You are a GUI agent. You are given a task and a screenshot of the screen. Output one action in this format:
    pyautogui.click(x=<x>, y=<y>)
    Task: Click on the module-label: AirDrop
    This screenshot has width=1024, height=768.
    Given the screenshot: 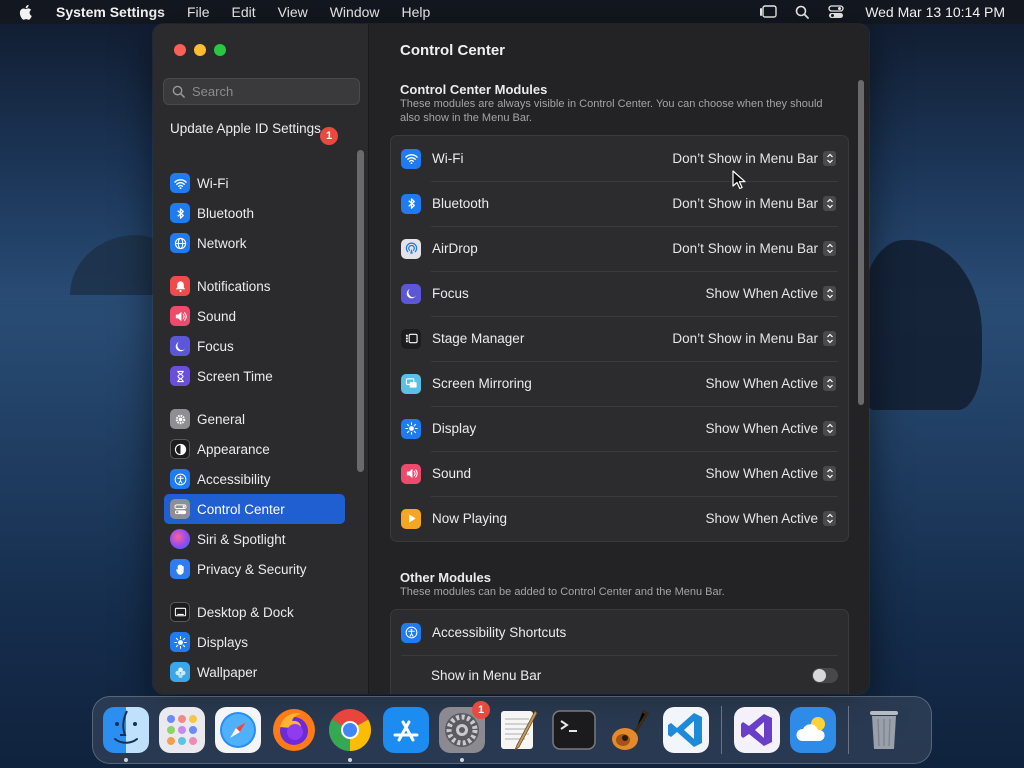 What is the action you would take?
    pyautogui.click(x=455, y=248)
    